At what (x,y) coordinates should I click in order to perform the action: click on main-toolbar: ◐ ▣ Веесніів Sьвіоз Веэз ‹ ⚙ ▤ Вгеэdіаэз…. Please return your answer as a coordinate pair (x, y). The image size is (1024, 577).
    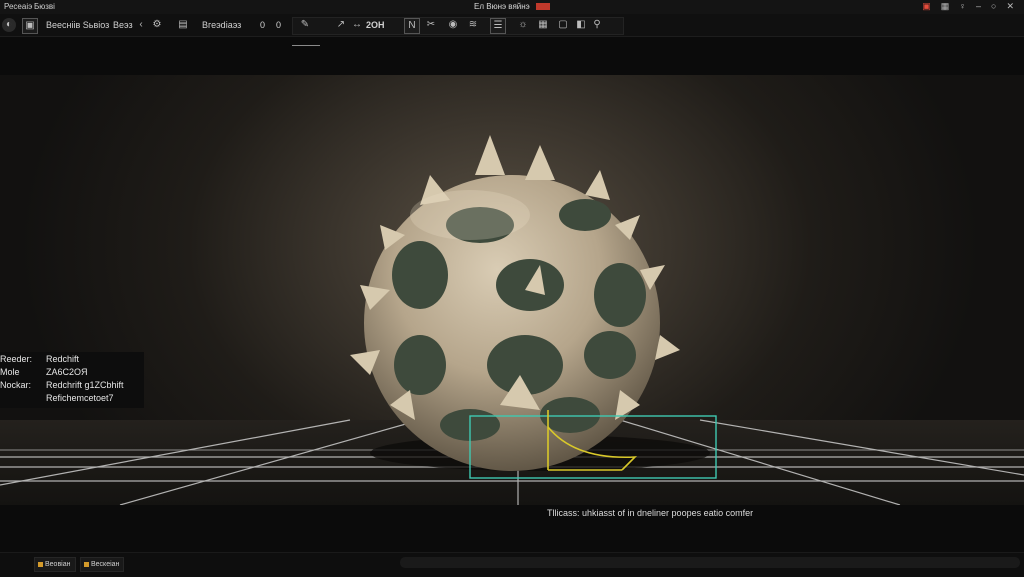
    Looking at the image, I should click on (512, 30).